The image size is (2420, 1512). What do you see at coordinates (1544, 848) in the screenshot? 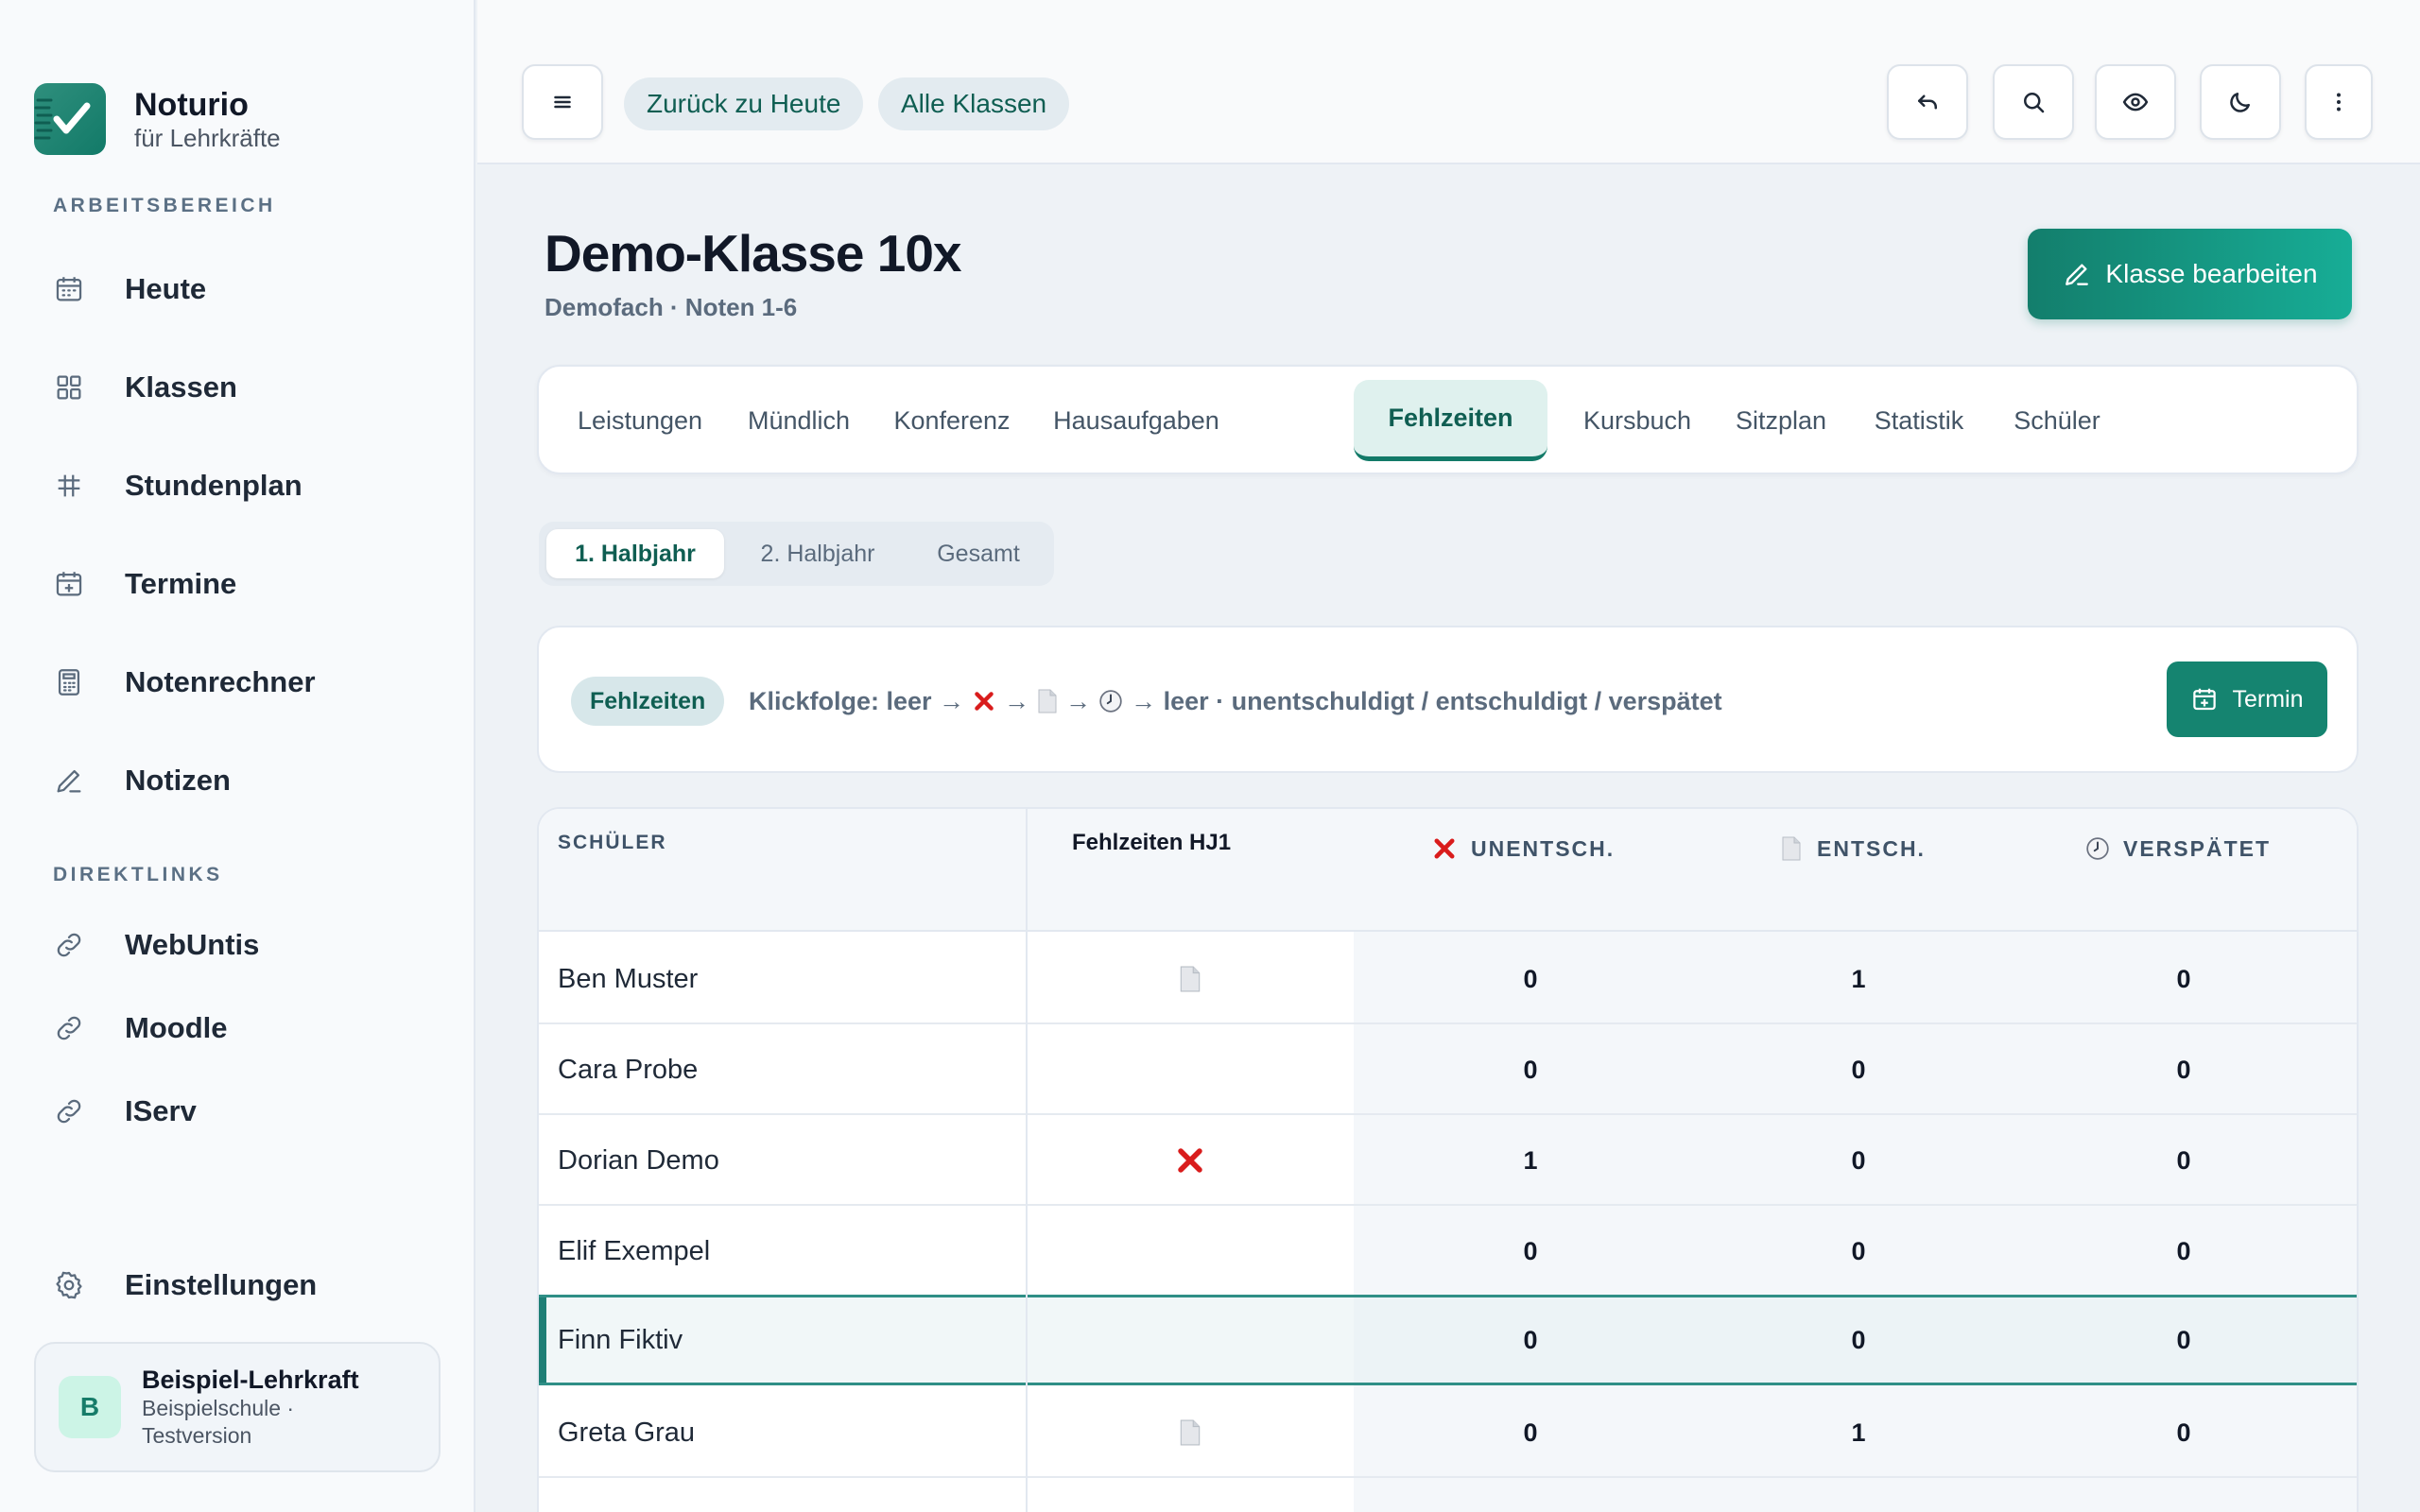
I see `column-header-unexcused-label: UNENTSCH.` at bounding box center [1544, 848].